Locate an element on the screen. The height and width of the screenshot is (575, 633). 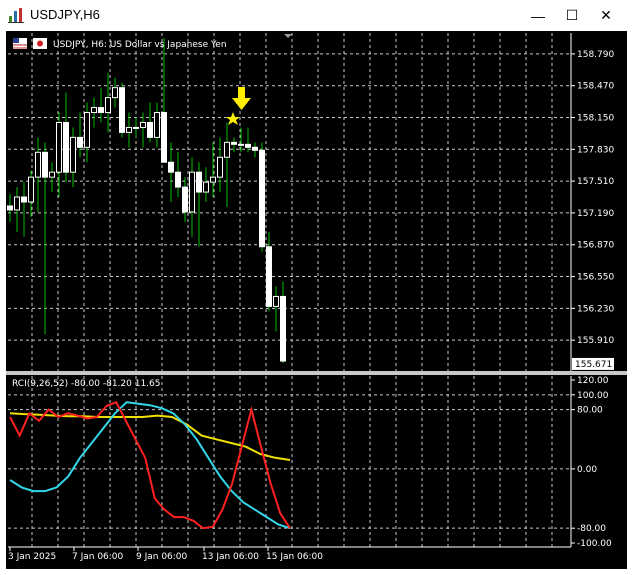
flag-us-canton is located at coordinates (16, 40).